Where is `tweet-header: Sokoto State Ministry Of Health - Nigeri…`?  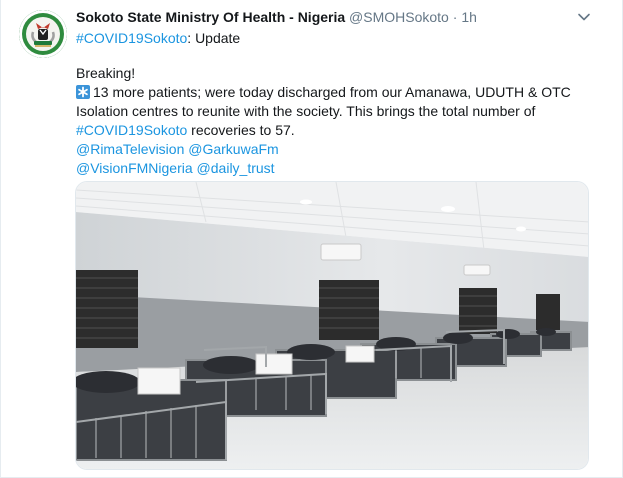 tweet-header: Sokoto State Ministry Of Health - Nigeri… is located at coordinates (276, 17).